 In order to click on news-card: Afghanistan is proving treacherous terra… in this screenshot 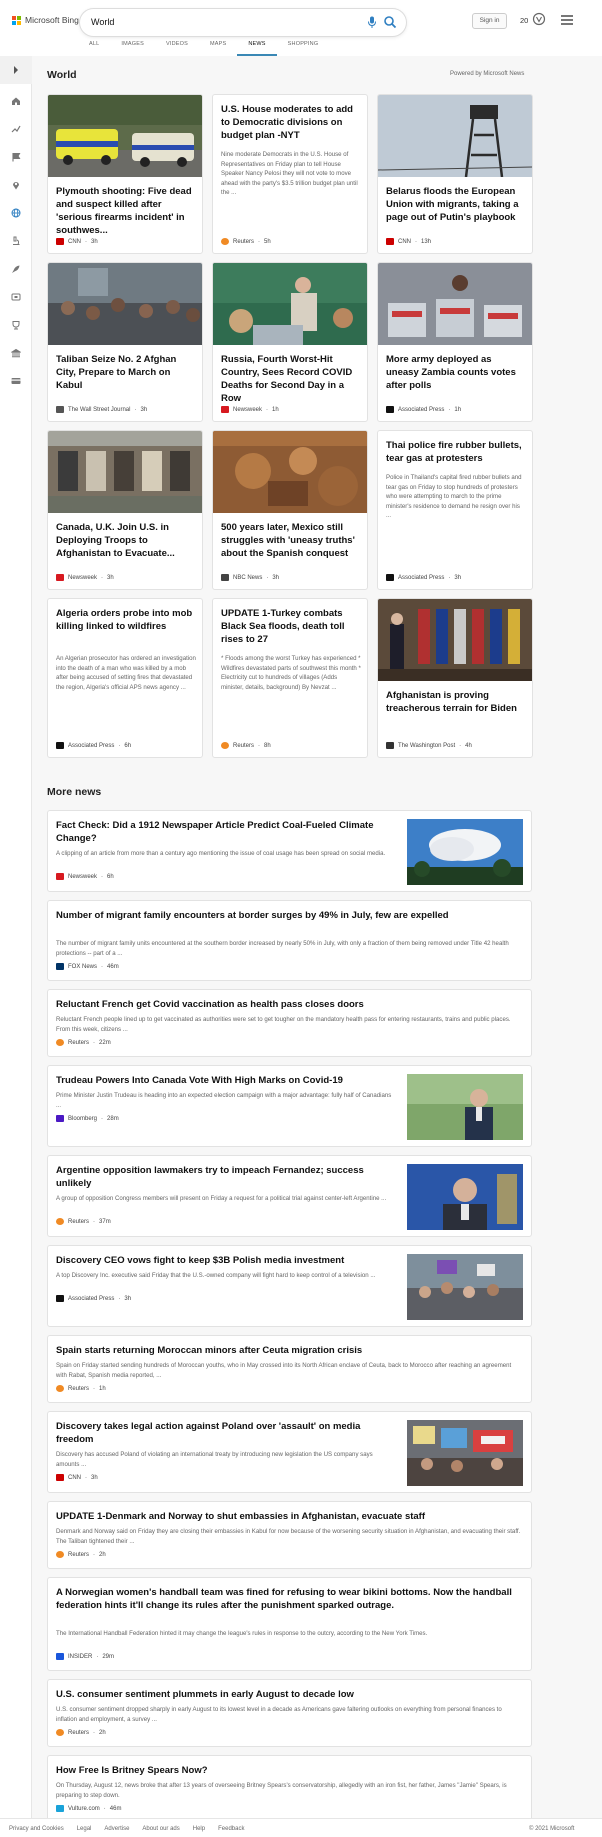, I will do `click(455, 678)`.